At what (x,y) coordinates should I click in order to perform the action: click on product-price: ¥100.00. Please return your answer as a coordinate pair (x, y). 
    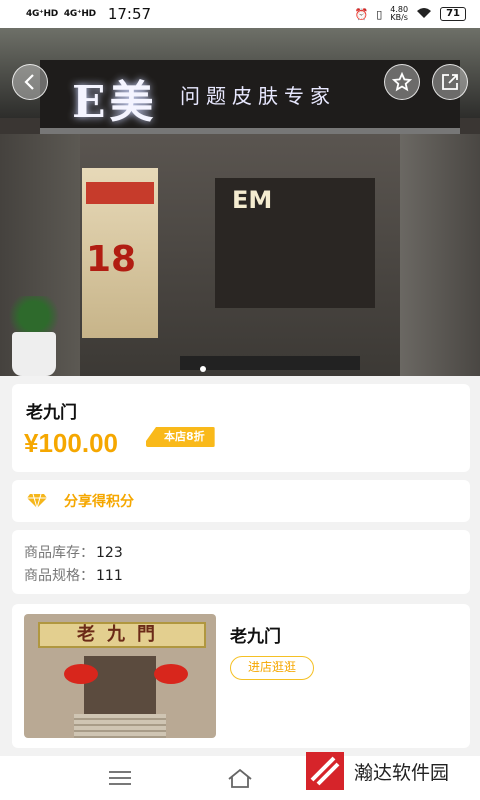
    Looking at the image, I should click on (71, 443).